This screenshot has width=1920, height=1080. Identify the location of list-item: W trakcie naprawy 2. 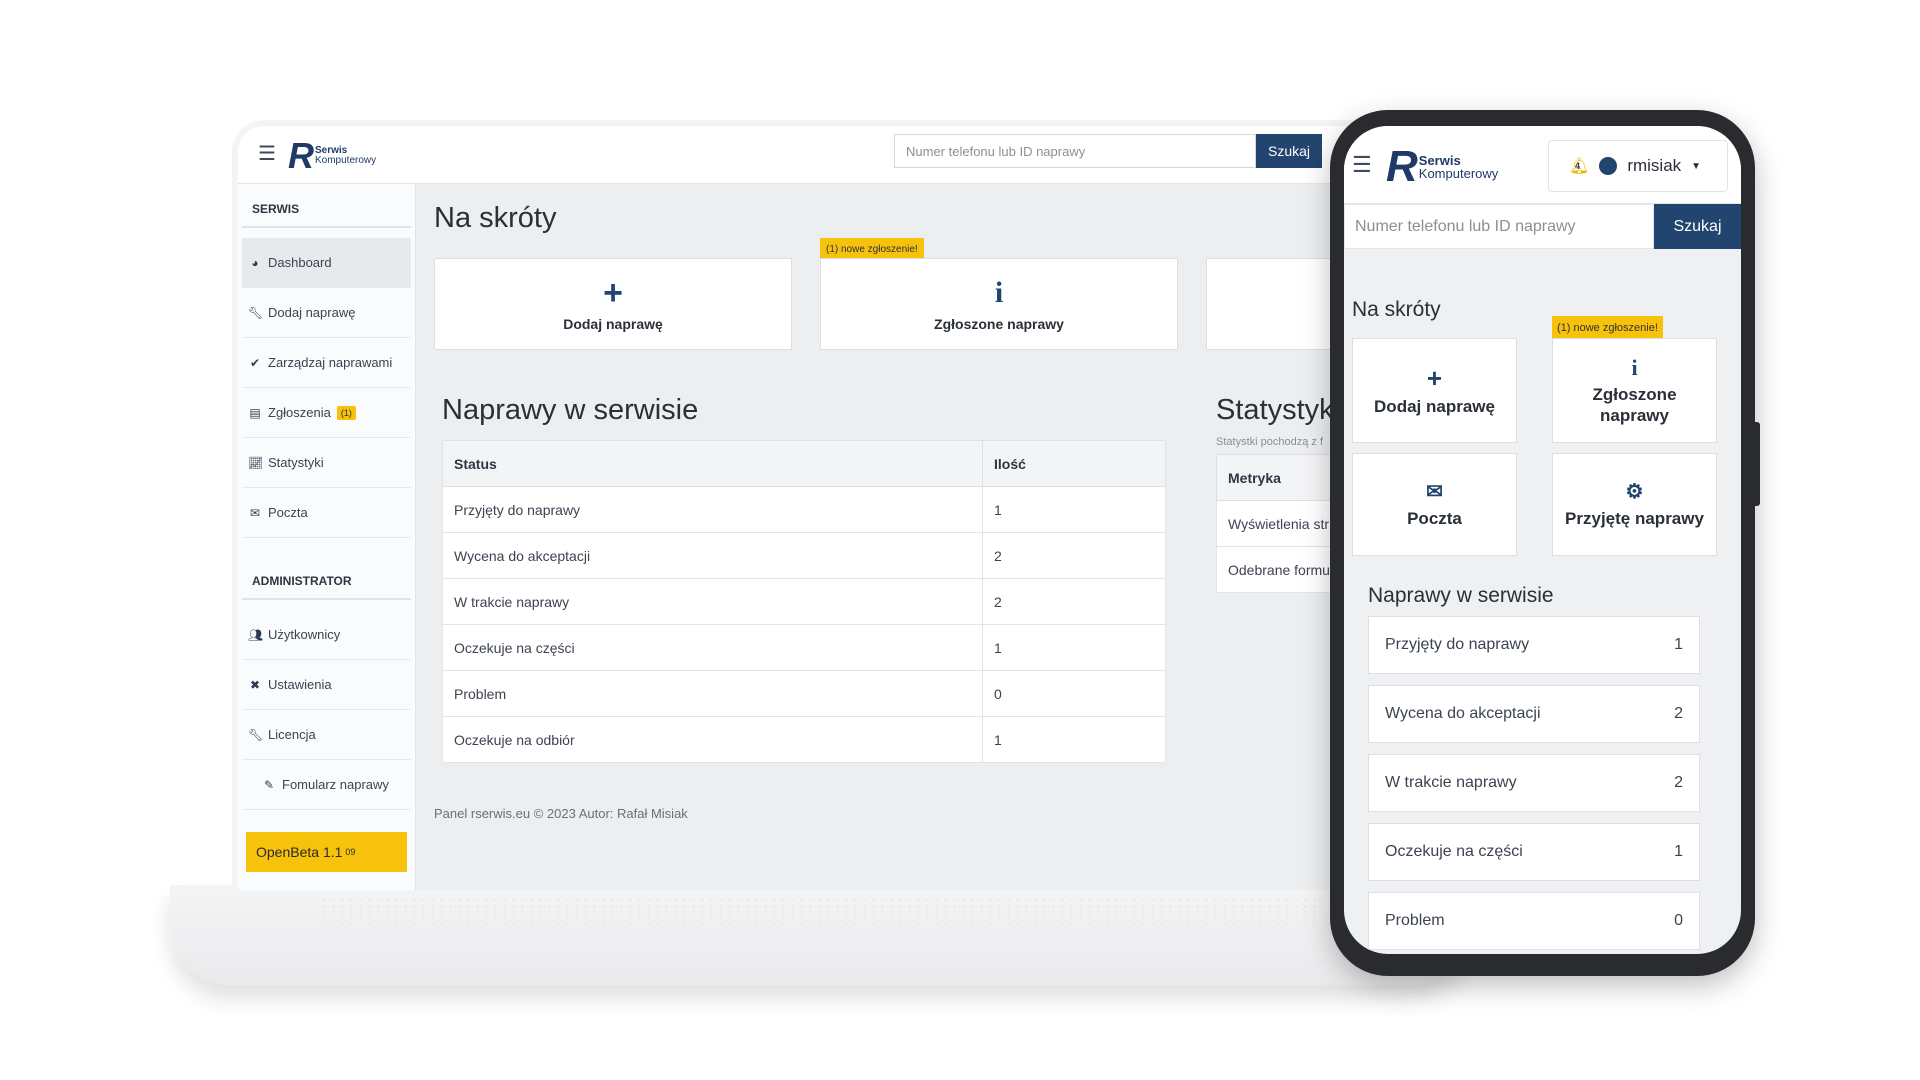
(1534, 783).